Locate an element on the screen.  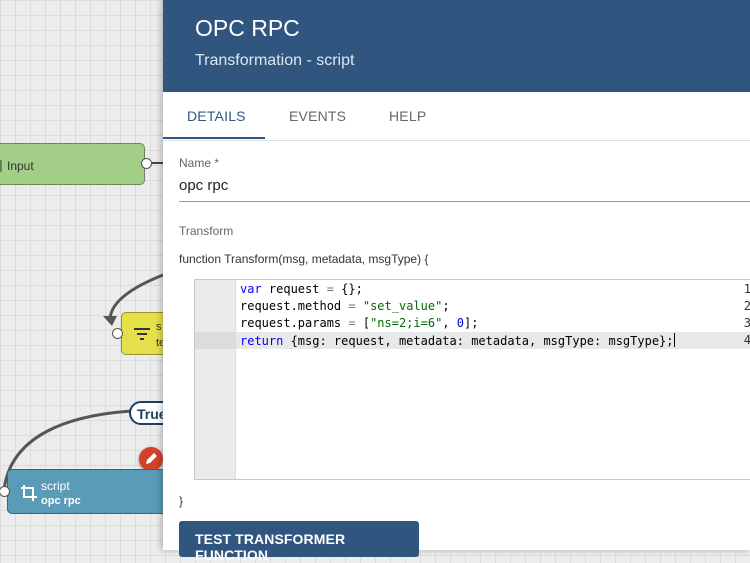
script-node-name: opc rpc is located at coordinates (61, 501).